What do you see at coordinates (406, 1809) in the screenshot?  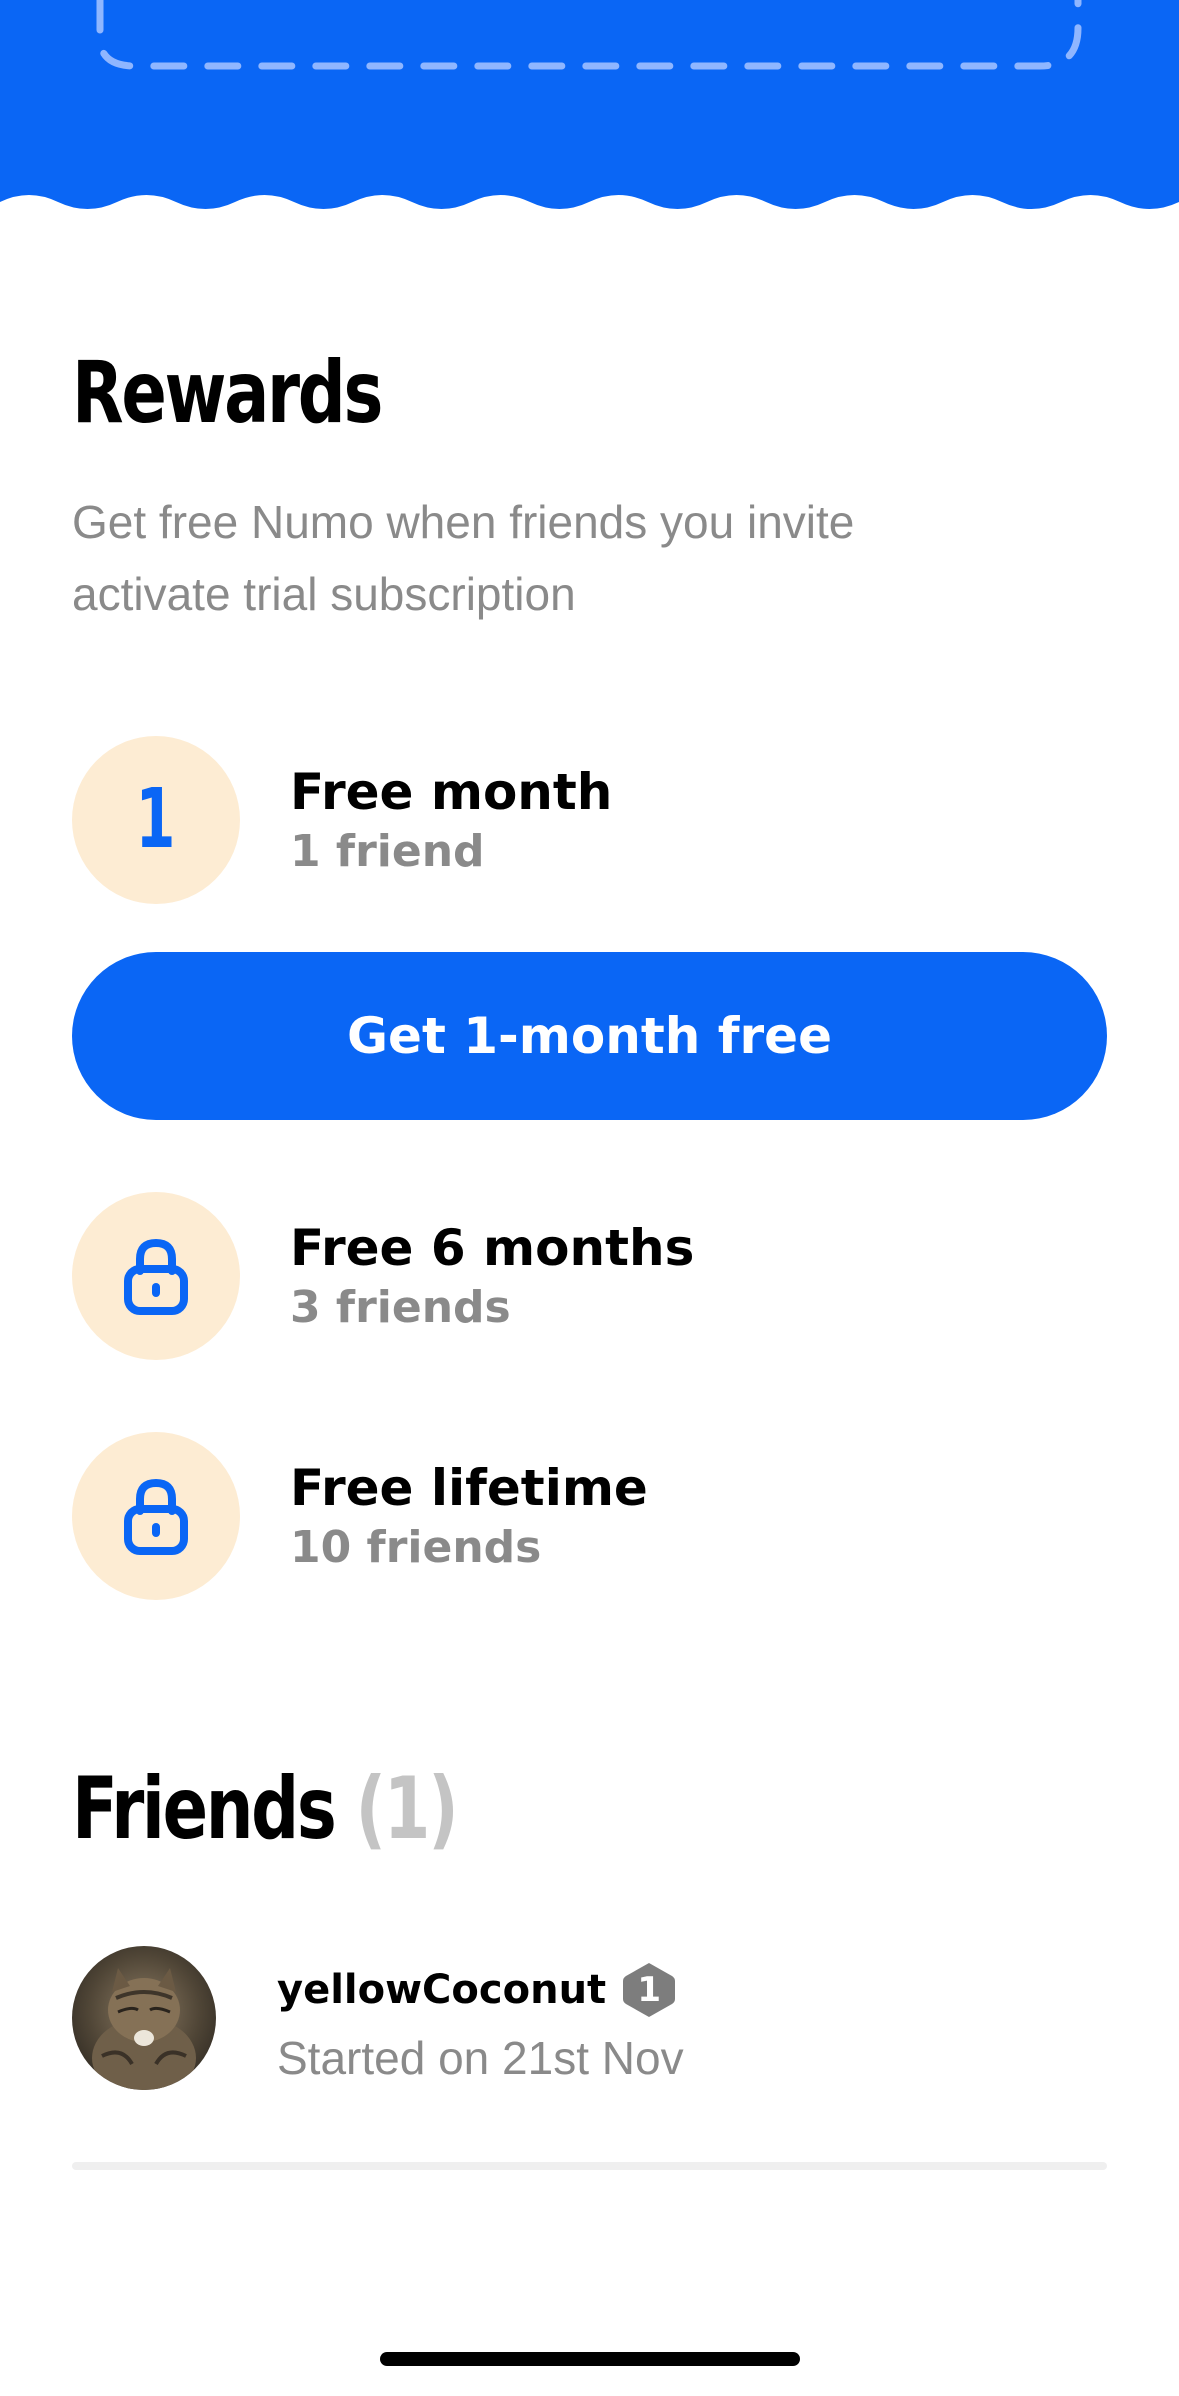 I see `friends-count: (1)` at bounding box center [406, 1809].